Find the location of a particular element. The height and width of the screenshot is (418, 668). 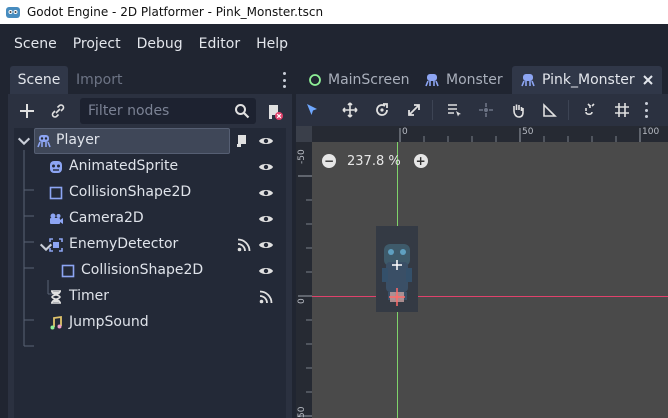

sprite-bounding-box is located at coordinates (397, 269).